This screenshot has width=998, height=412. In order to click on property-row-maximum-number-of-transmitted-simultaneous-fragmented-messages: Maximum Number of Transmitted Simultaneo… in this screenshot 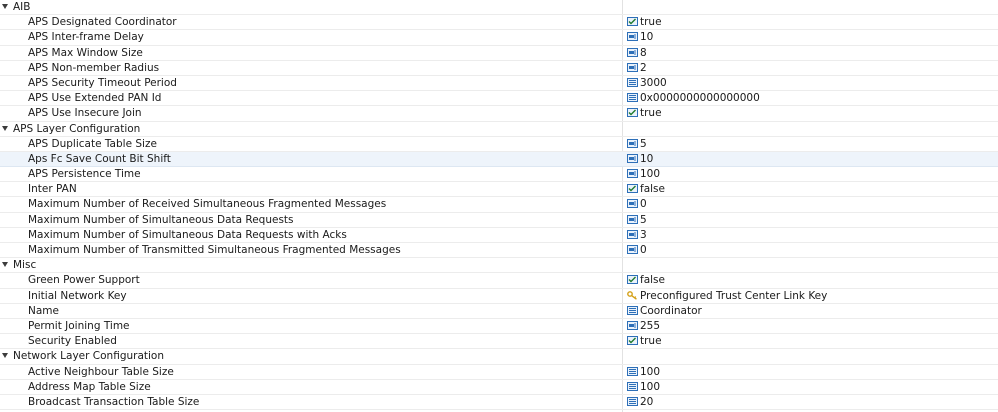, I will do `click(499, 251)`.